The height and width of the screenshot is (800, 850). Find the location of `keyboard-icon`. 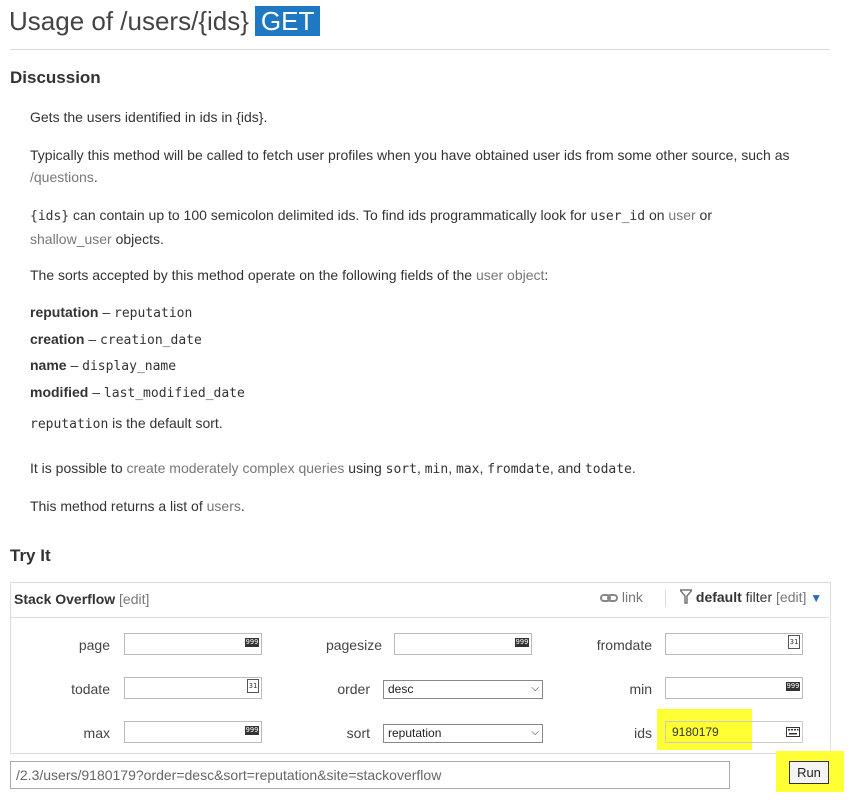

keyboard-icon is located at coordinates (793, 732).